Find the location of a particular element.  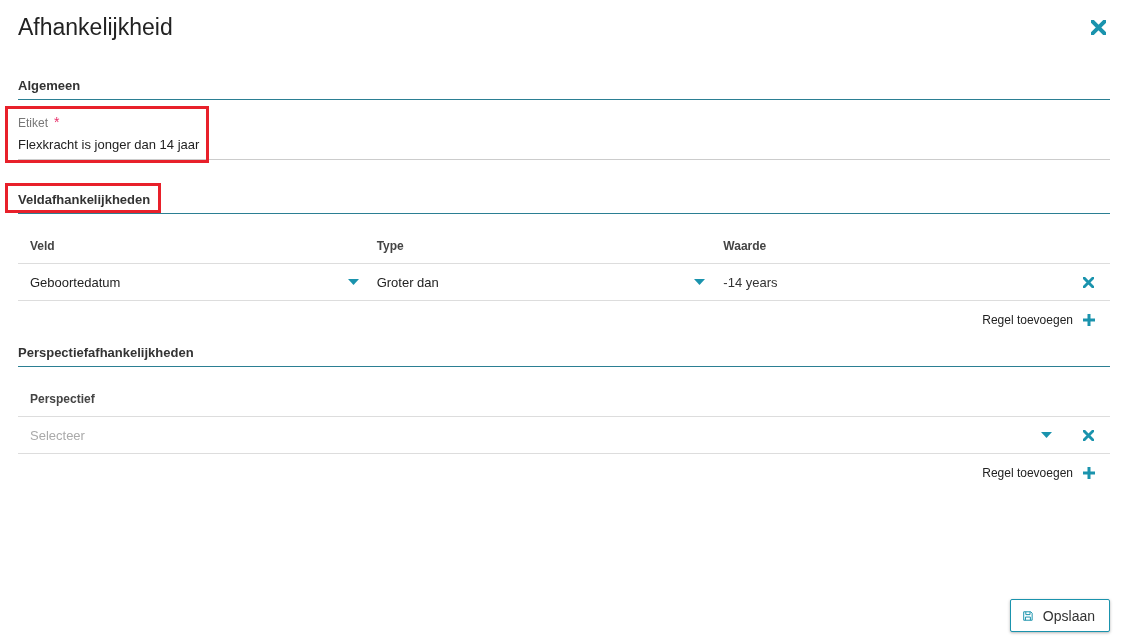

section-heading: Perspectiefafhankelijkheden is located at coordinates (106, 352).